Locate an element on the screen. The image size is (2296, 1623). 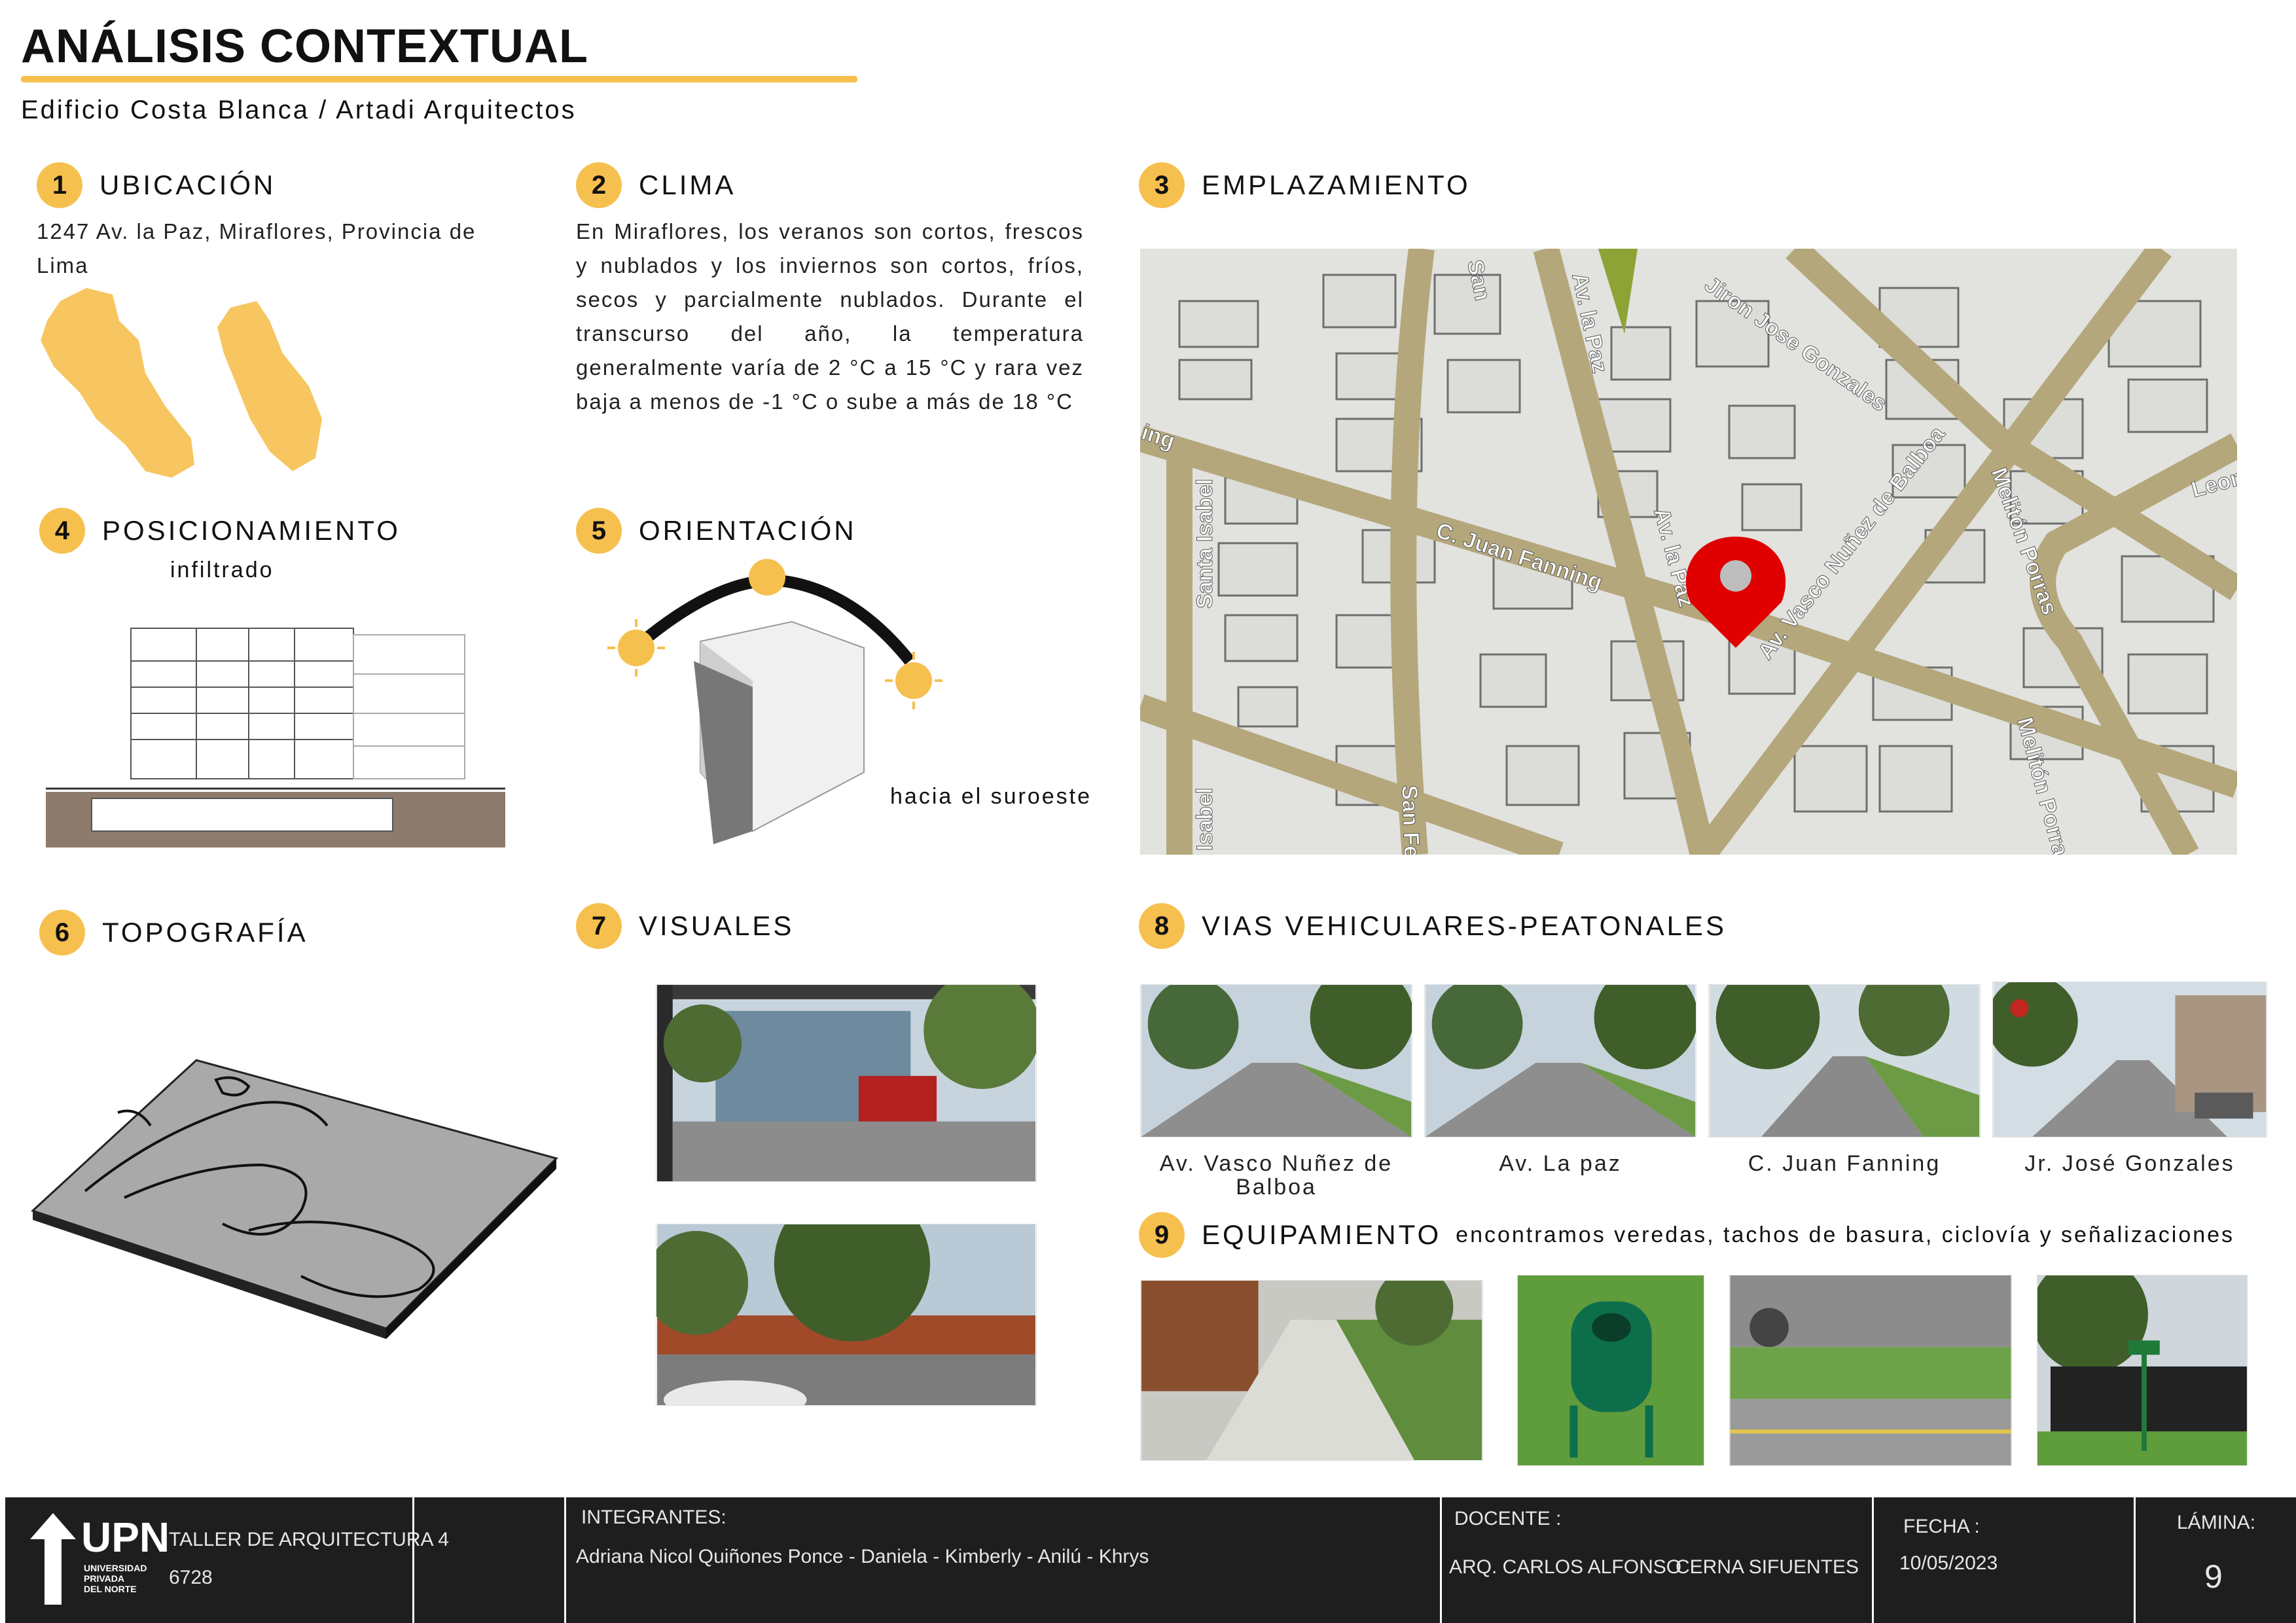
street-photo-juan-fanning is located at coordinates (1844, 1060).